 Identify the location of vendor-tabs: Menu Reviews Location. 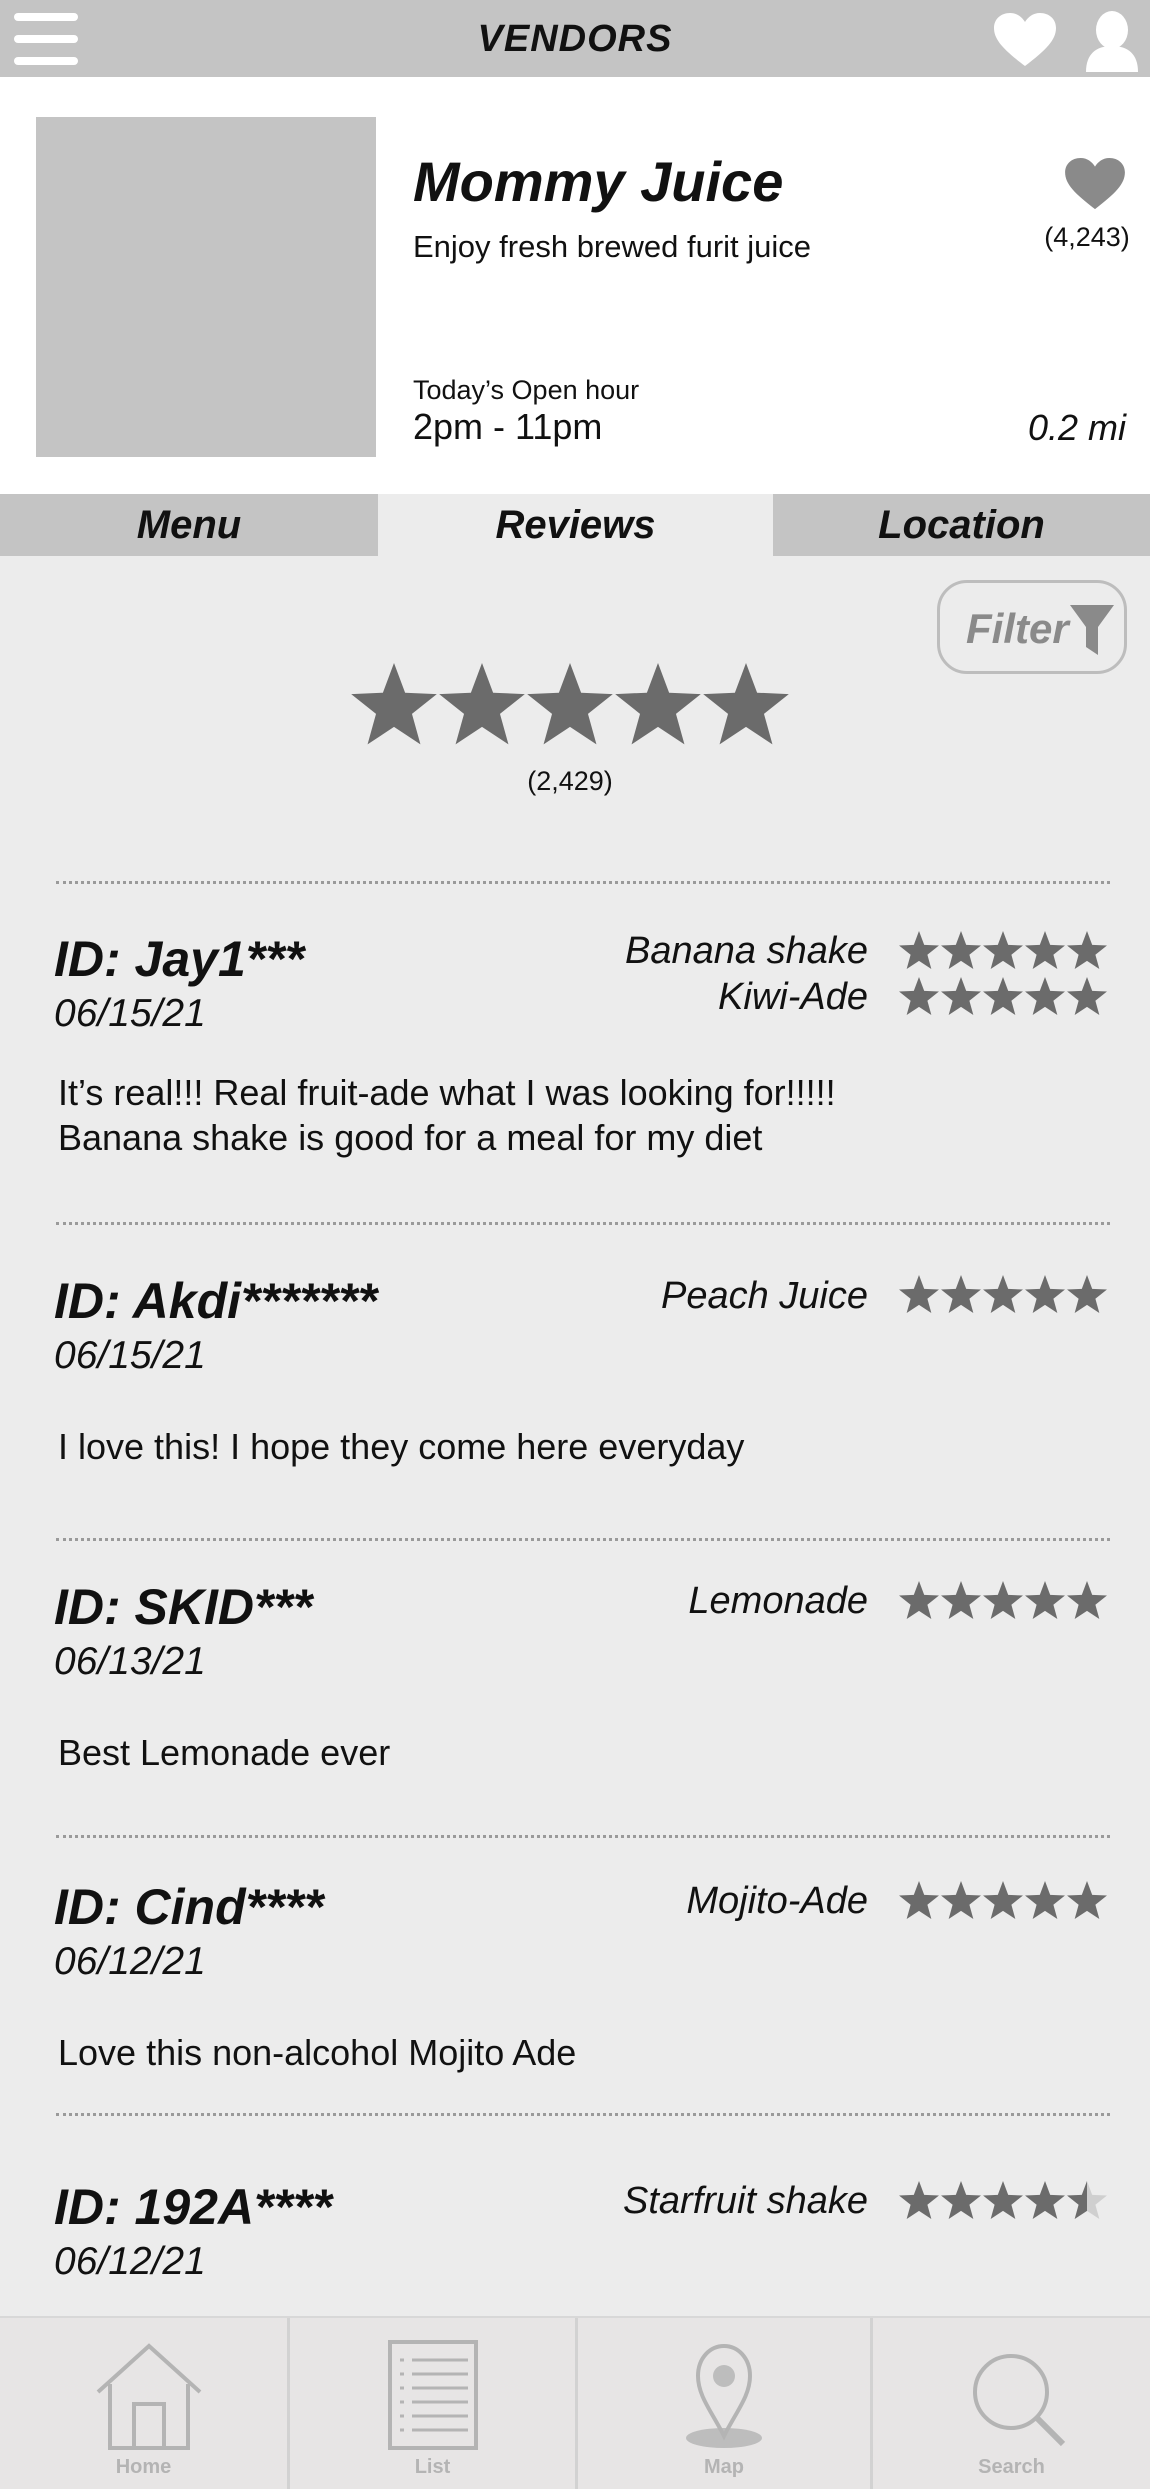
(575, 525).